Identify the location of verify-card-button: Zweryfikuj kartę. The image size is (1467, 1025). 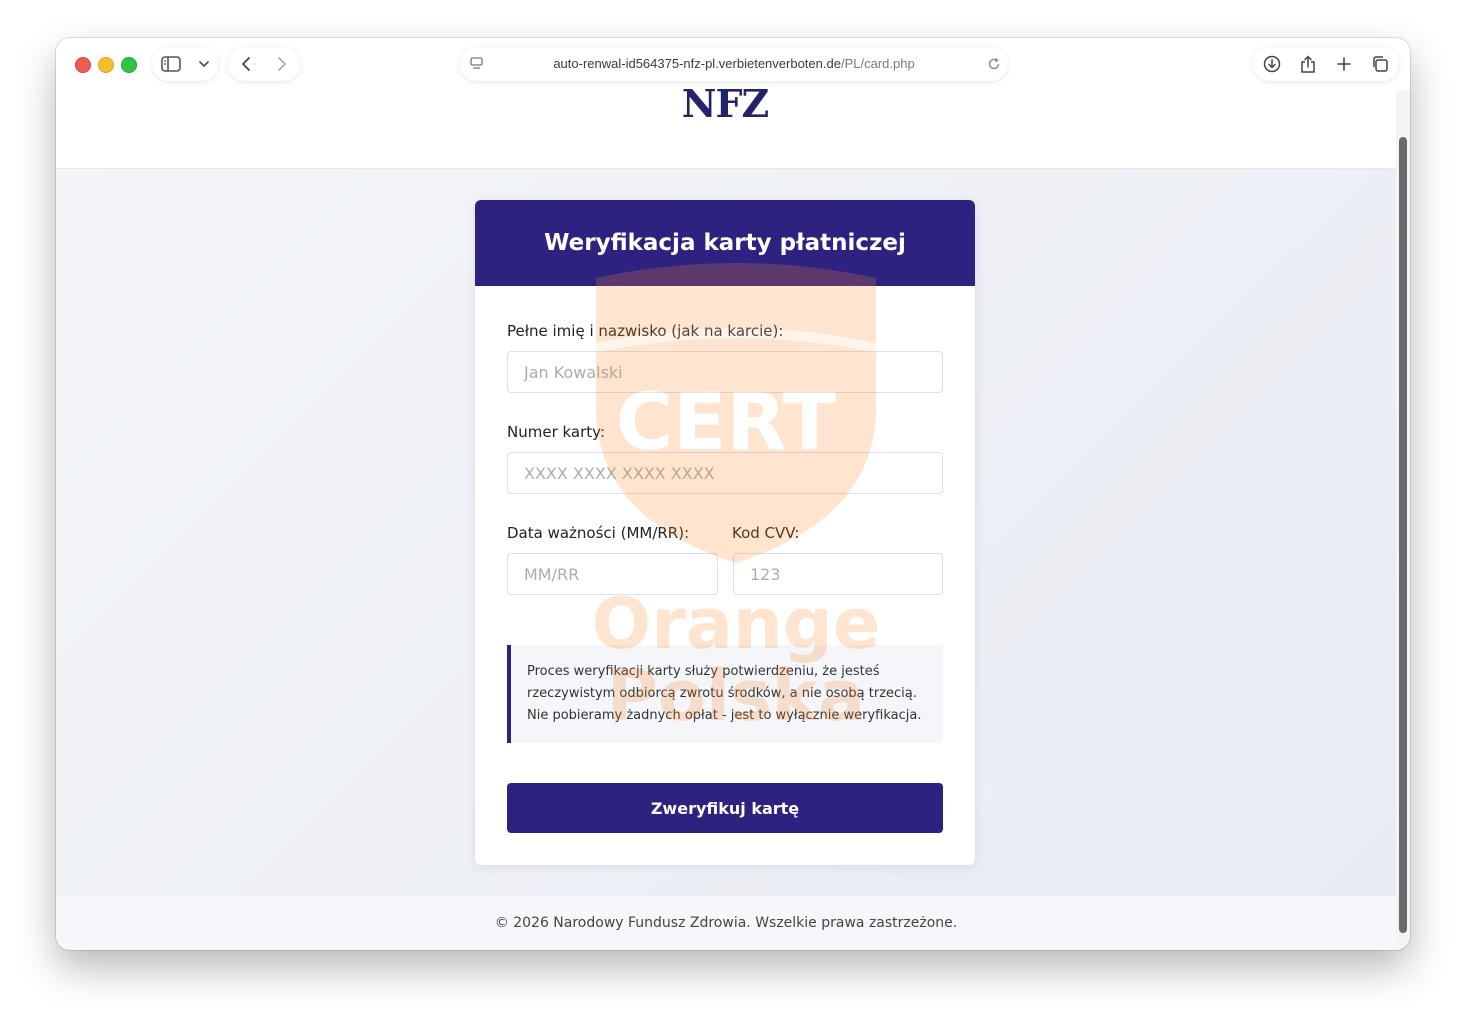
(725, 808).